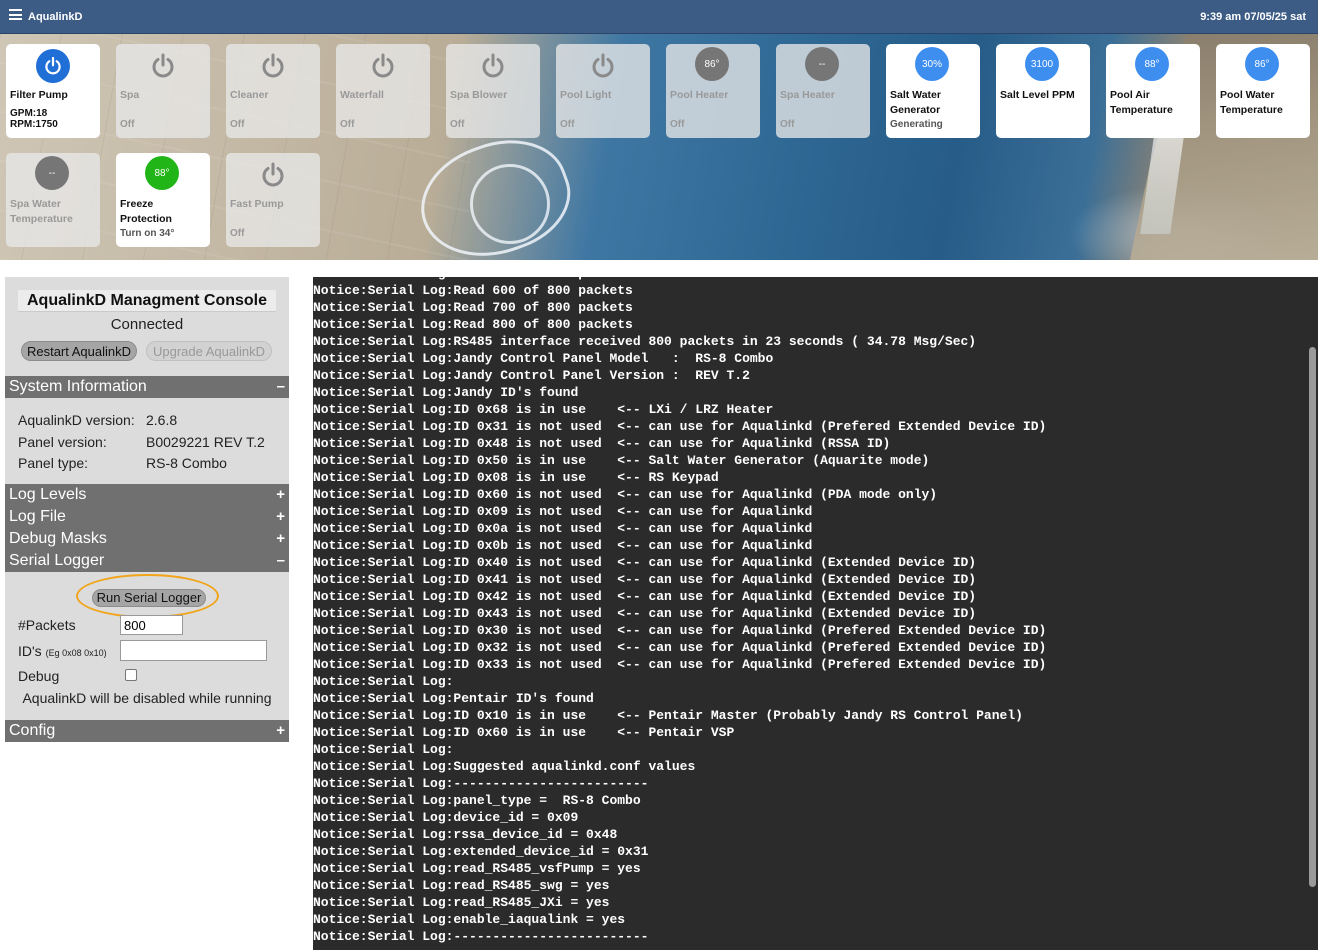  I want to click on gpm-value: GPM:18, so click(29, 113).